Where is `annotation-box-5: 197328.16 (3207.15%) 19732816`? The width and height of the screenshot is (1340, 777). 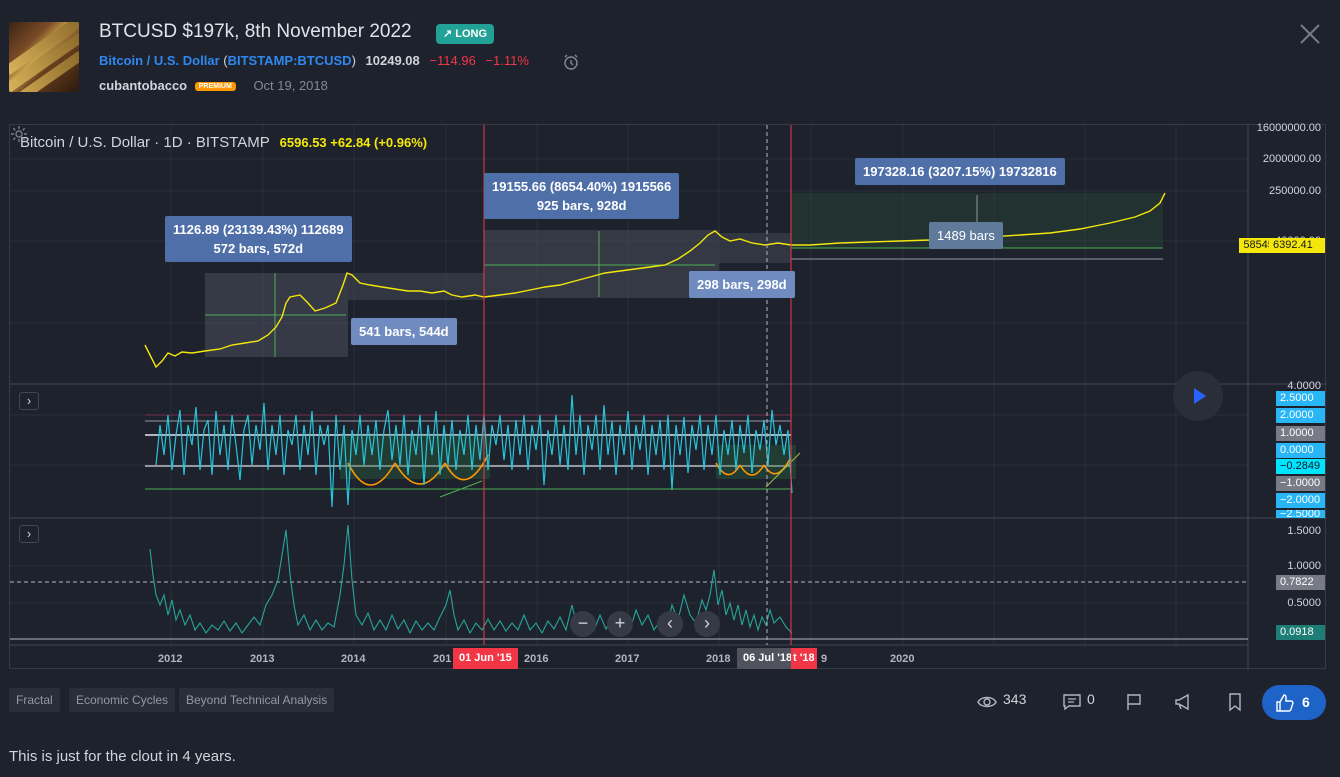
annotation-box-5: 197328.16 (3207.15%) 19732816 is located at coordinates (960, 171).